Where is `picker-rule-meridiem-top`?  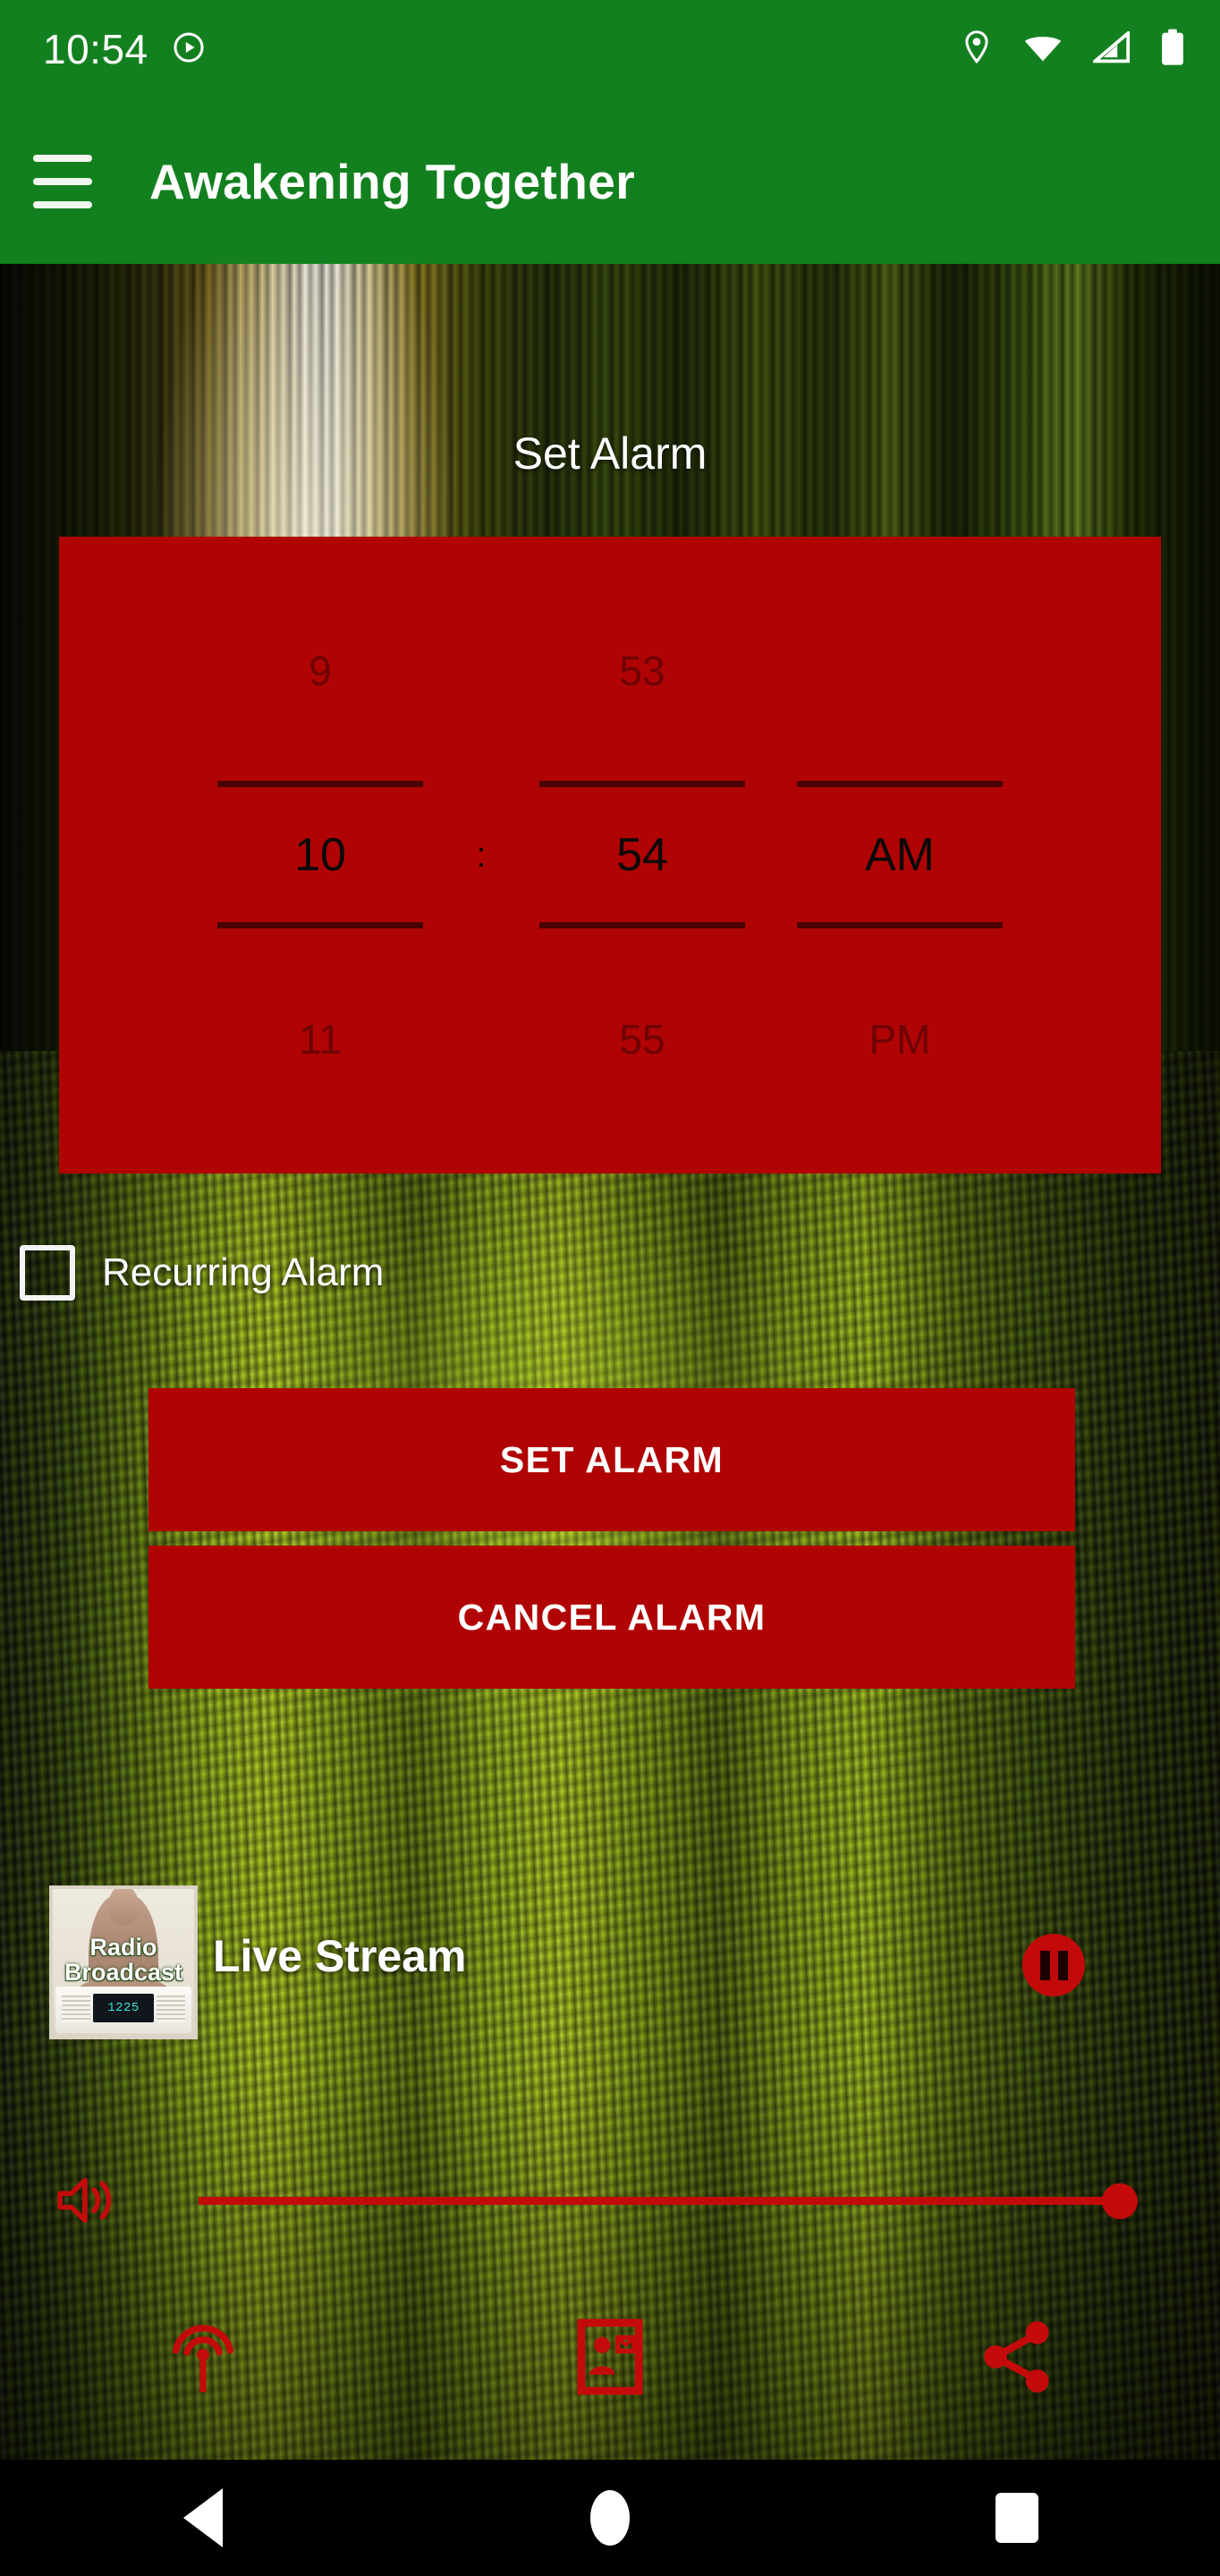 picker-rule-meridiem-top is located at coordinates (900, 784).